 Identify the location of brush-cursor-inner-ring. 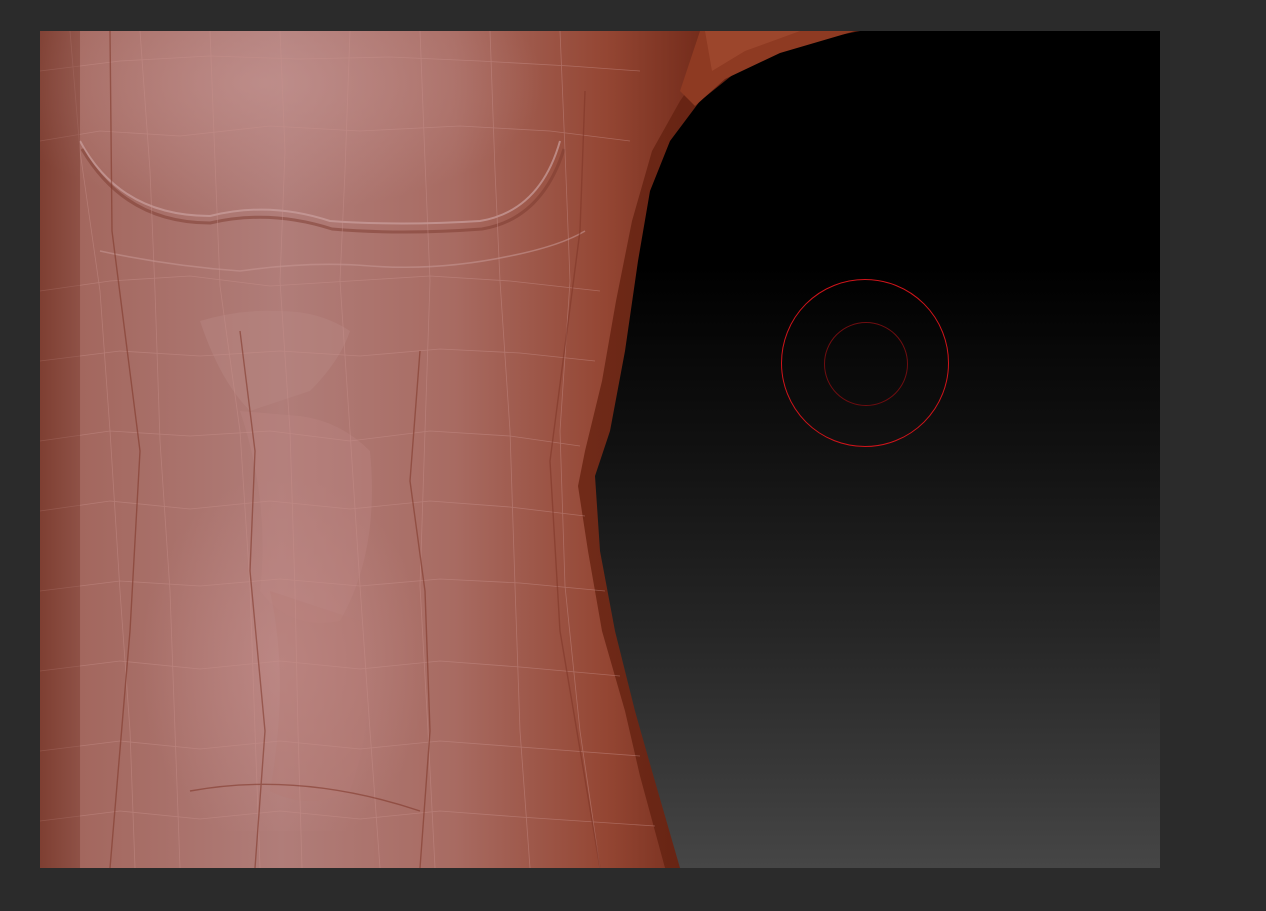
(866, 364).